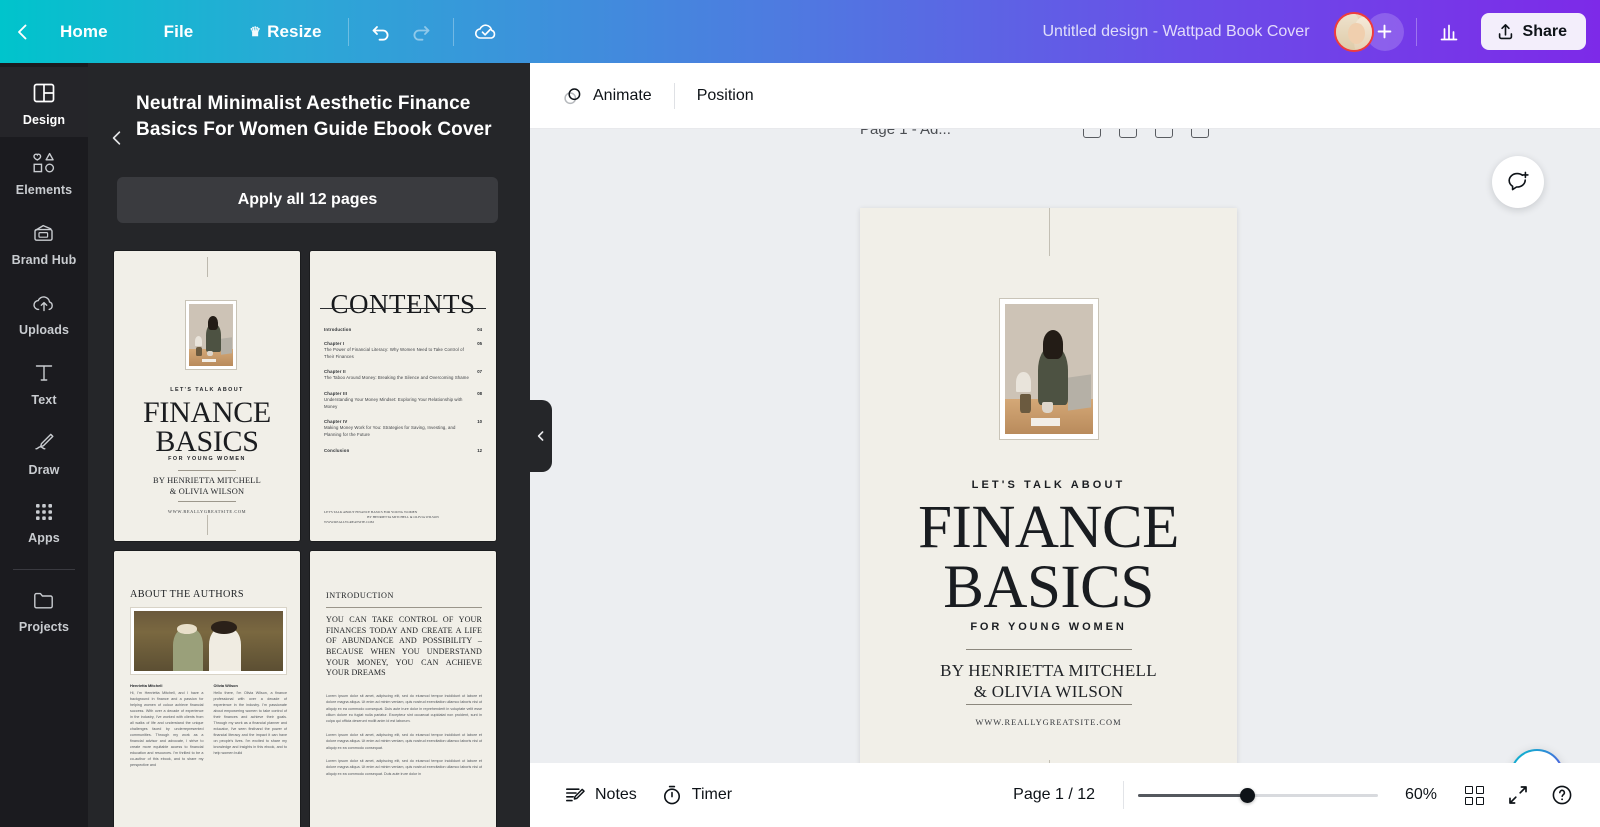 This screenshot has width=1600, height=827. Describe the element at coordinates (255, 31) in the screenshot. I see `crown-icon: ♛` at that location.